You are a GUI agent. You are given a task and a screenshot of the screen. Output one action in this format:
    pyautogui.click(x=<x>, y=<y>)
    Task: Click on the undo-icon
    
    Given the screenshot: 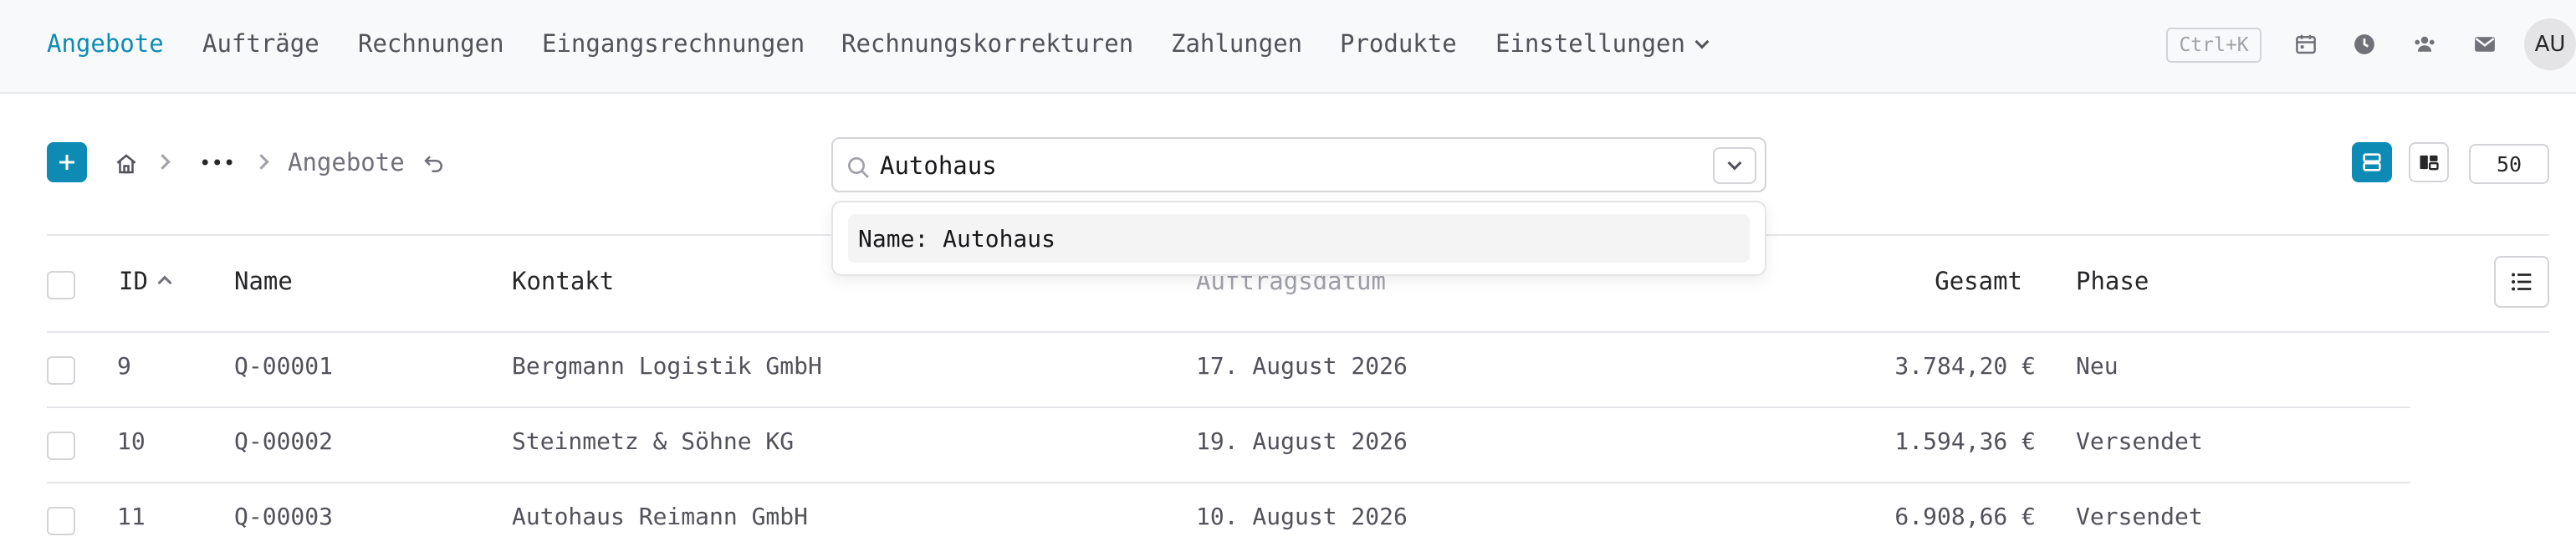 What is the action you would take?
    pyautogui.click(x=434, y=163)
    